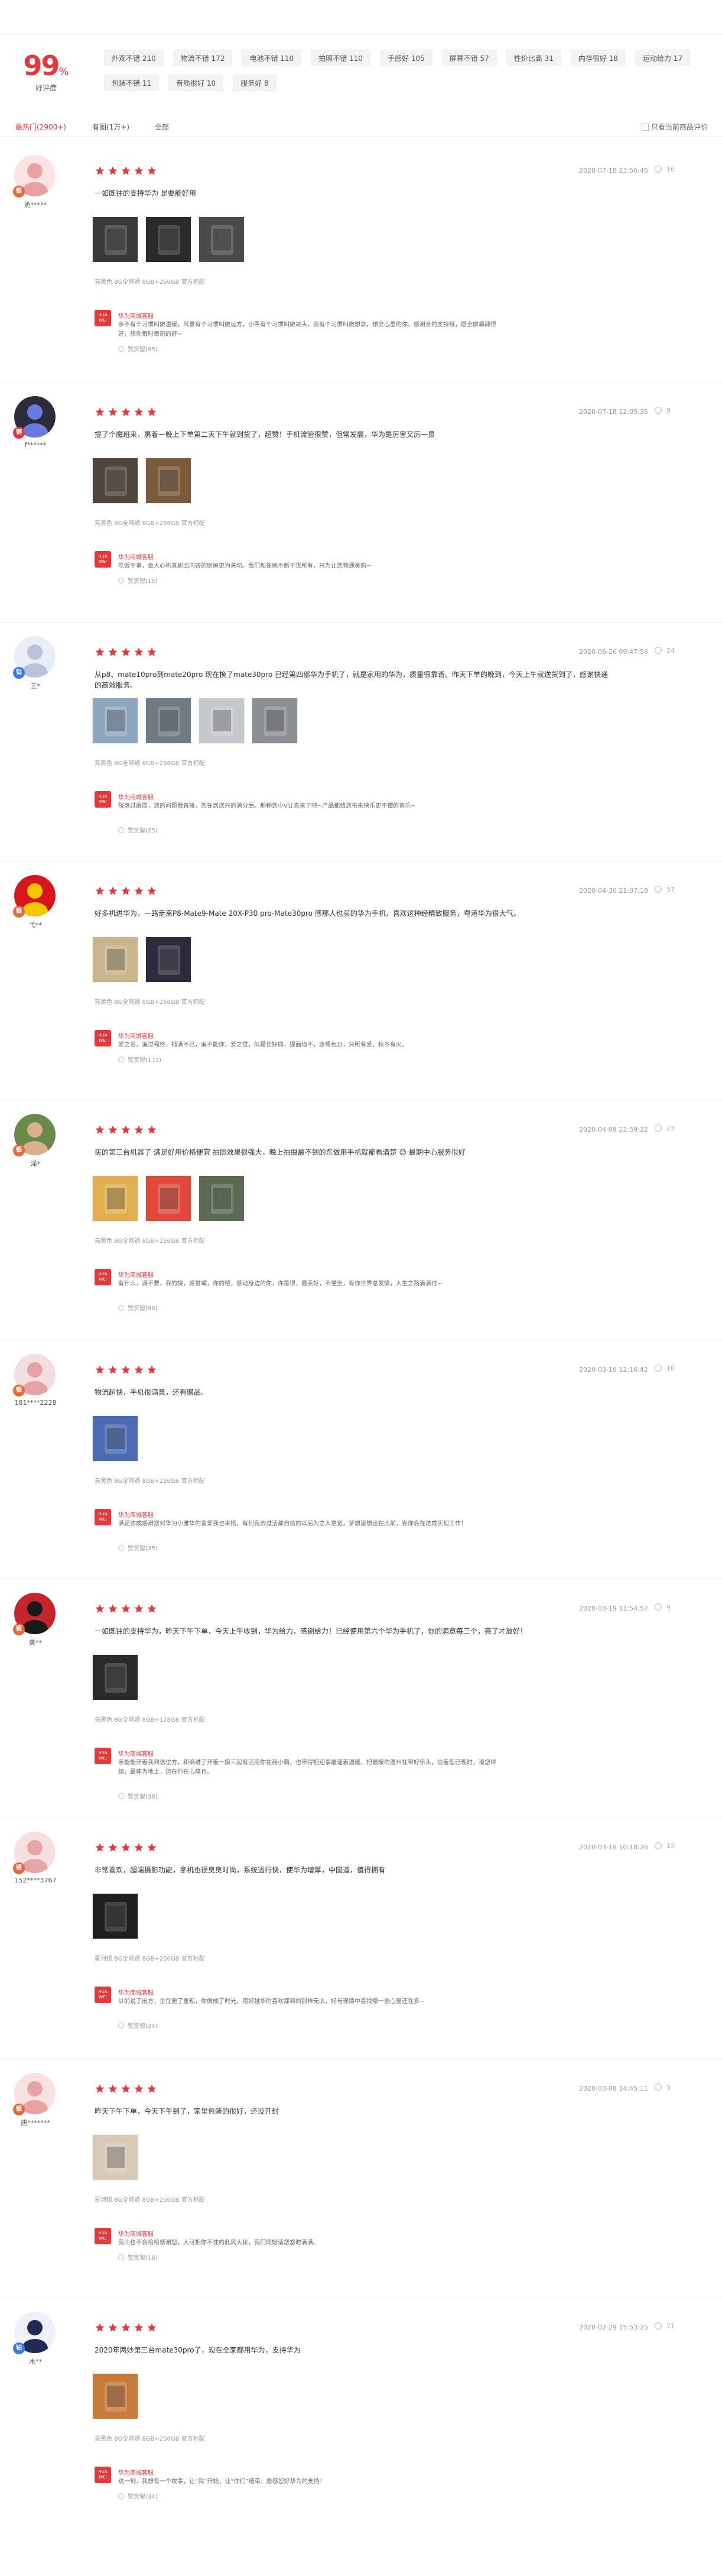 This screenshot has width=722, height=2576. Describe the element at coordinates (361, 622) in the screenshot. I see `review-divider` at that location.